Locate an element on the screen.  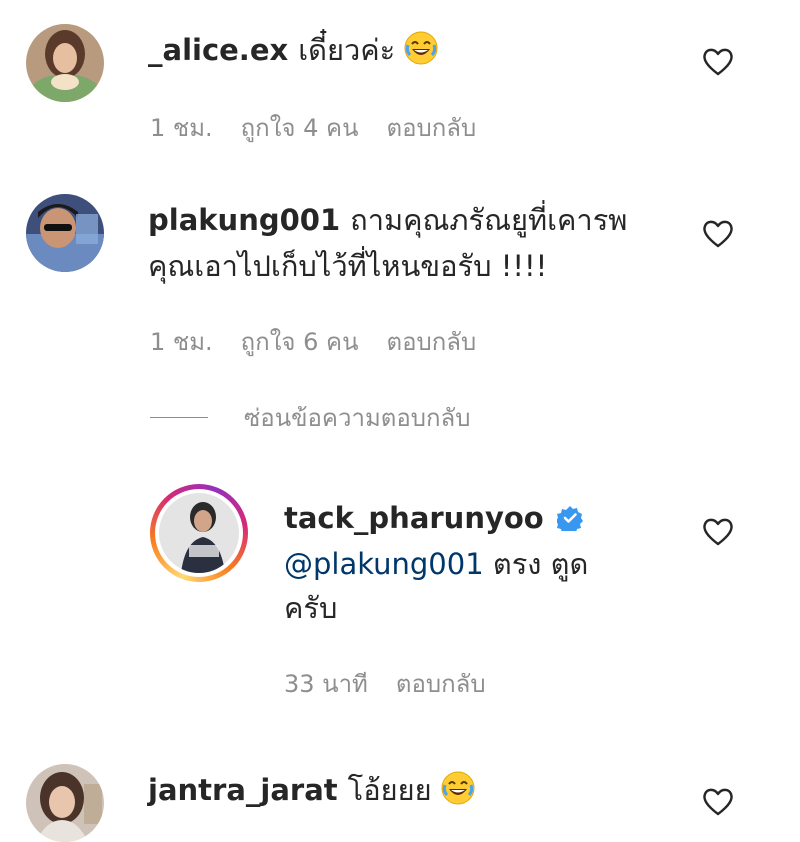
reply-text-line1: @plakung001 ตรง ตูด is located at coordinates (436, 564).